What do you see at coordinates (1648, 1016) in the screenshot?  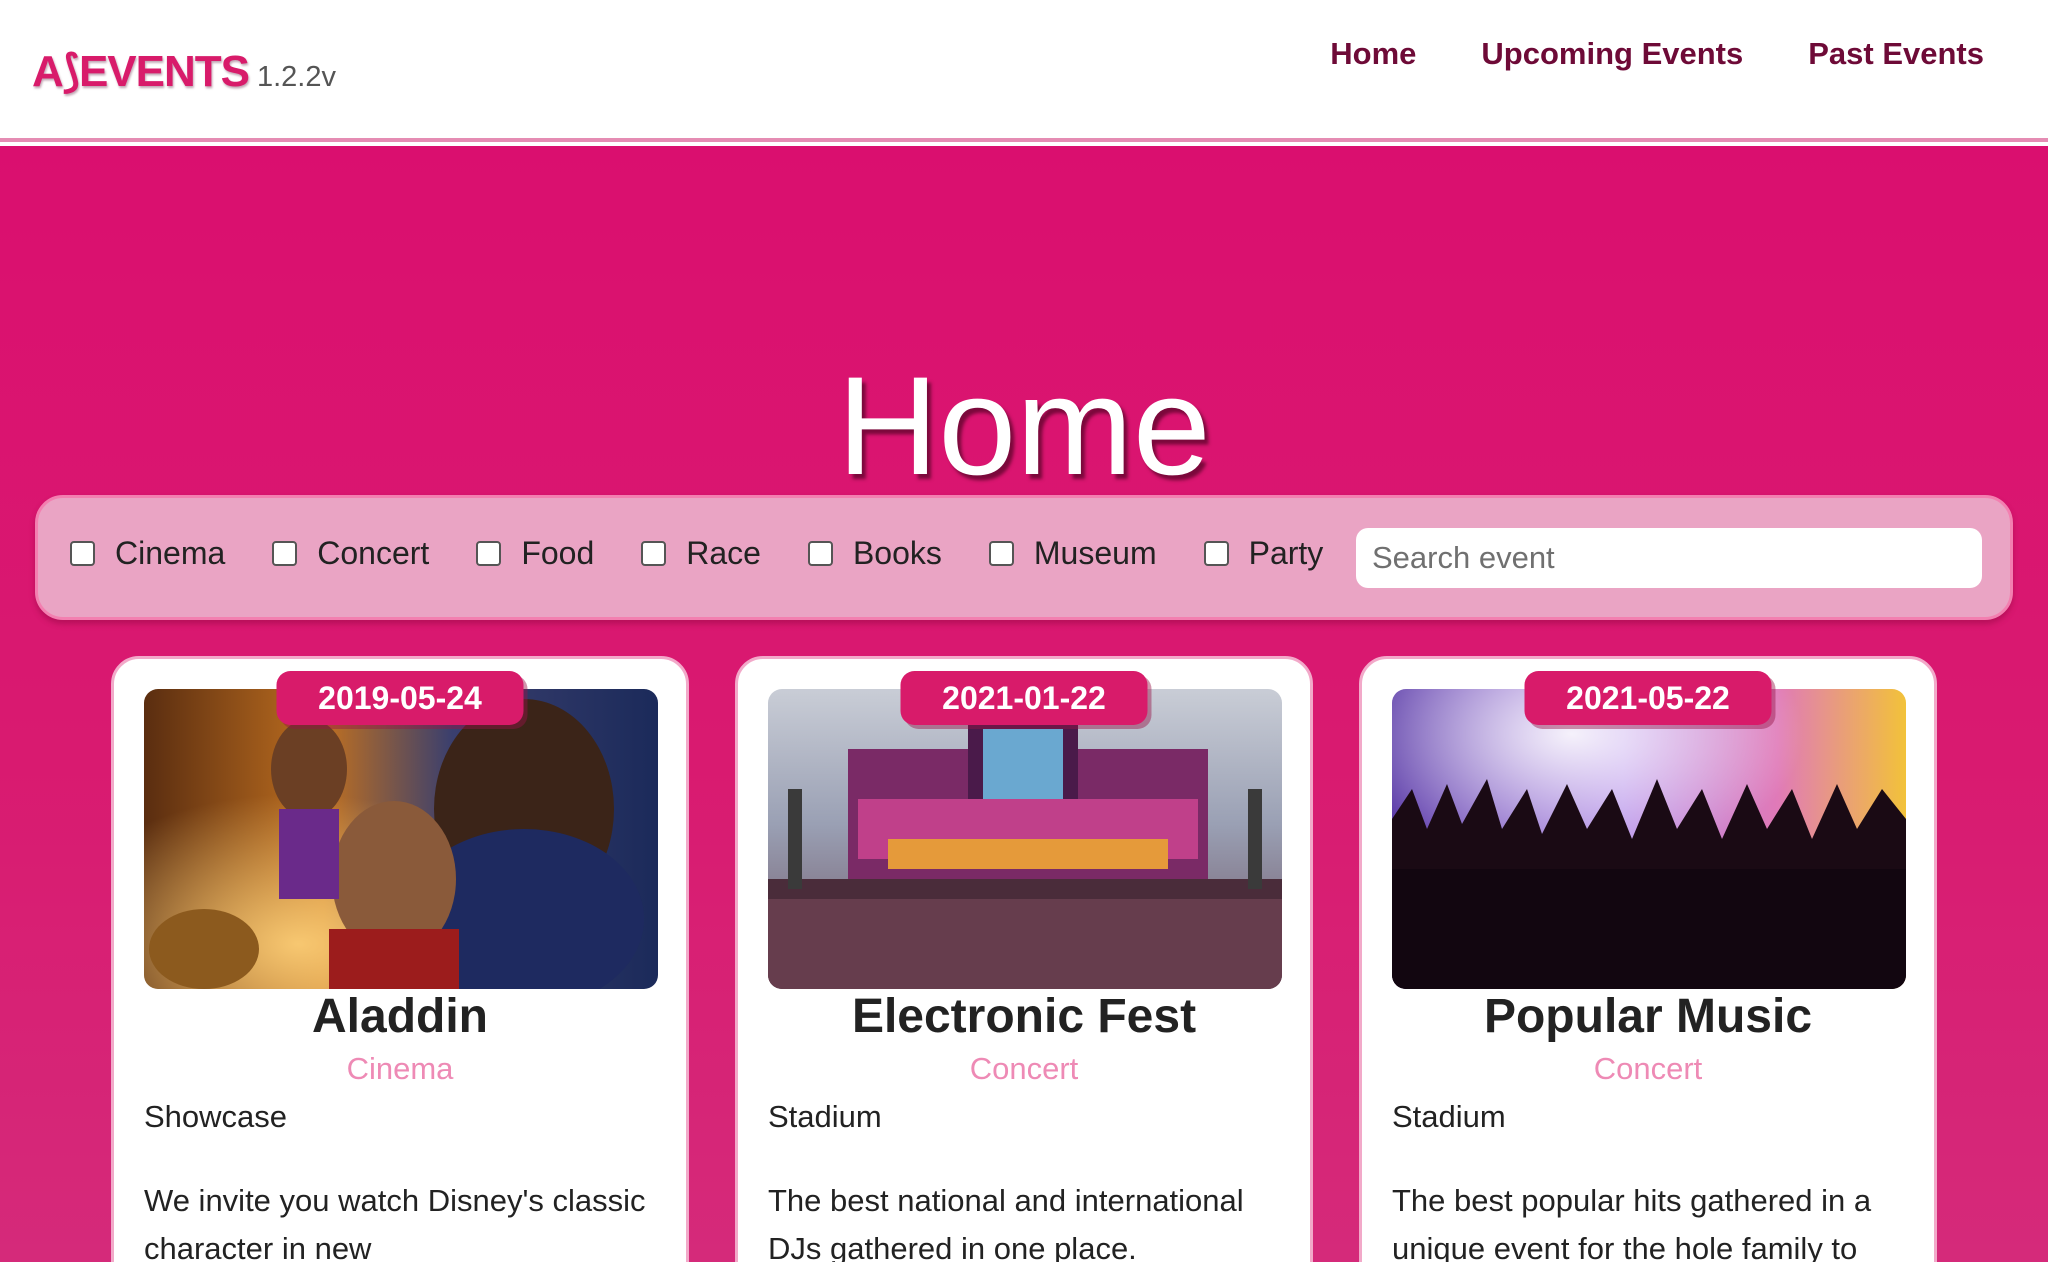 I see `event-title: Popular Music` at bounding box center [1648, 1016].